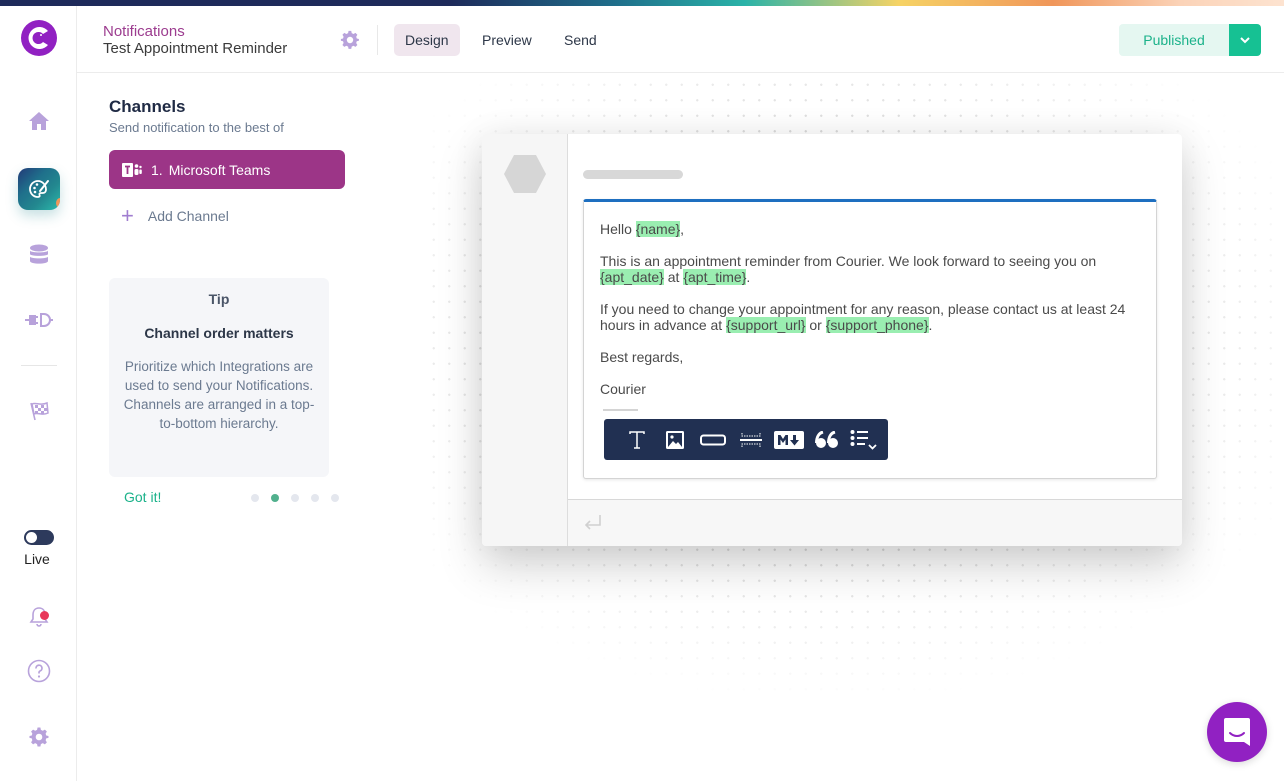  What do you see at coordinates (219, 333) in the screenshot?
I see `tip-heading: Channel order matters` at bounding box center [219, 333].